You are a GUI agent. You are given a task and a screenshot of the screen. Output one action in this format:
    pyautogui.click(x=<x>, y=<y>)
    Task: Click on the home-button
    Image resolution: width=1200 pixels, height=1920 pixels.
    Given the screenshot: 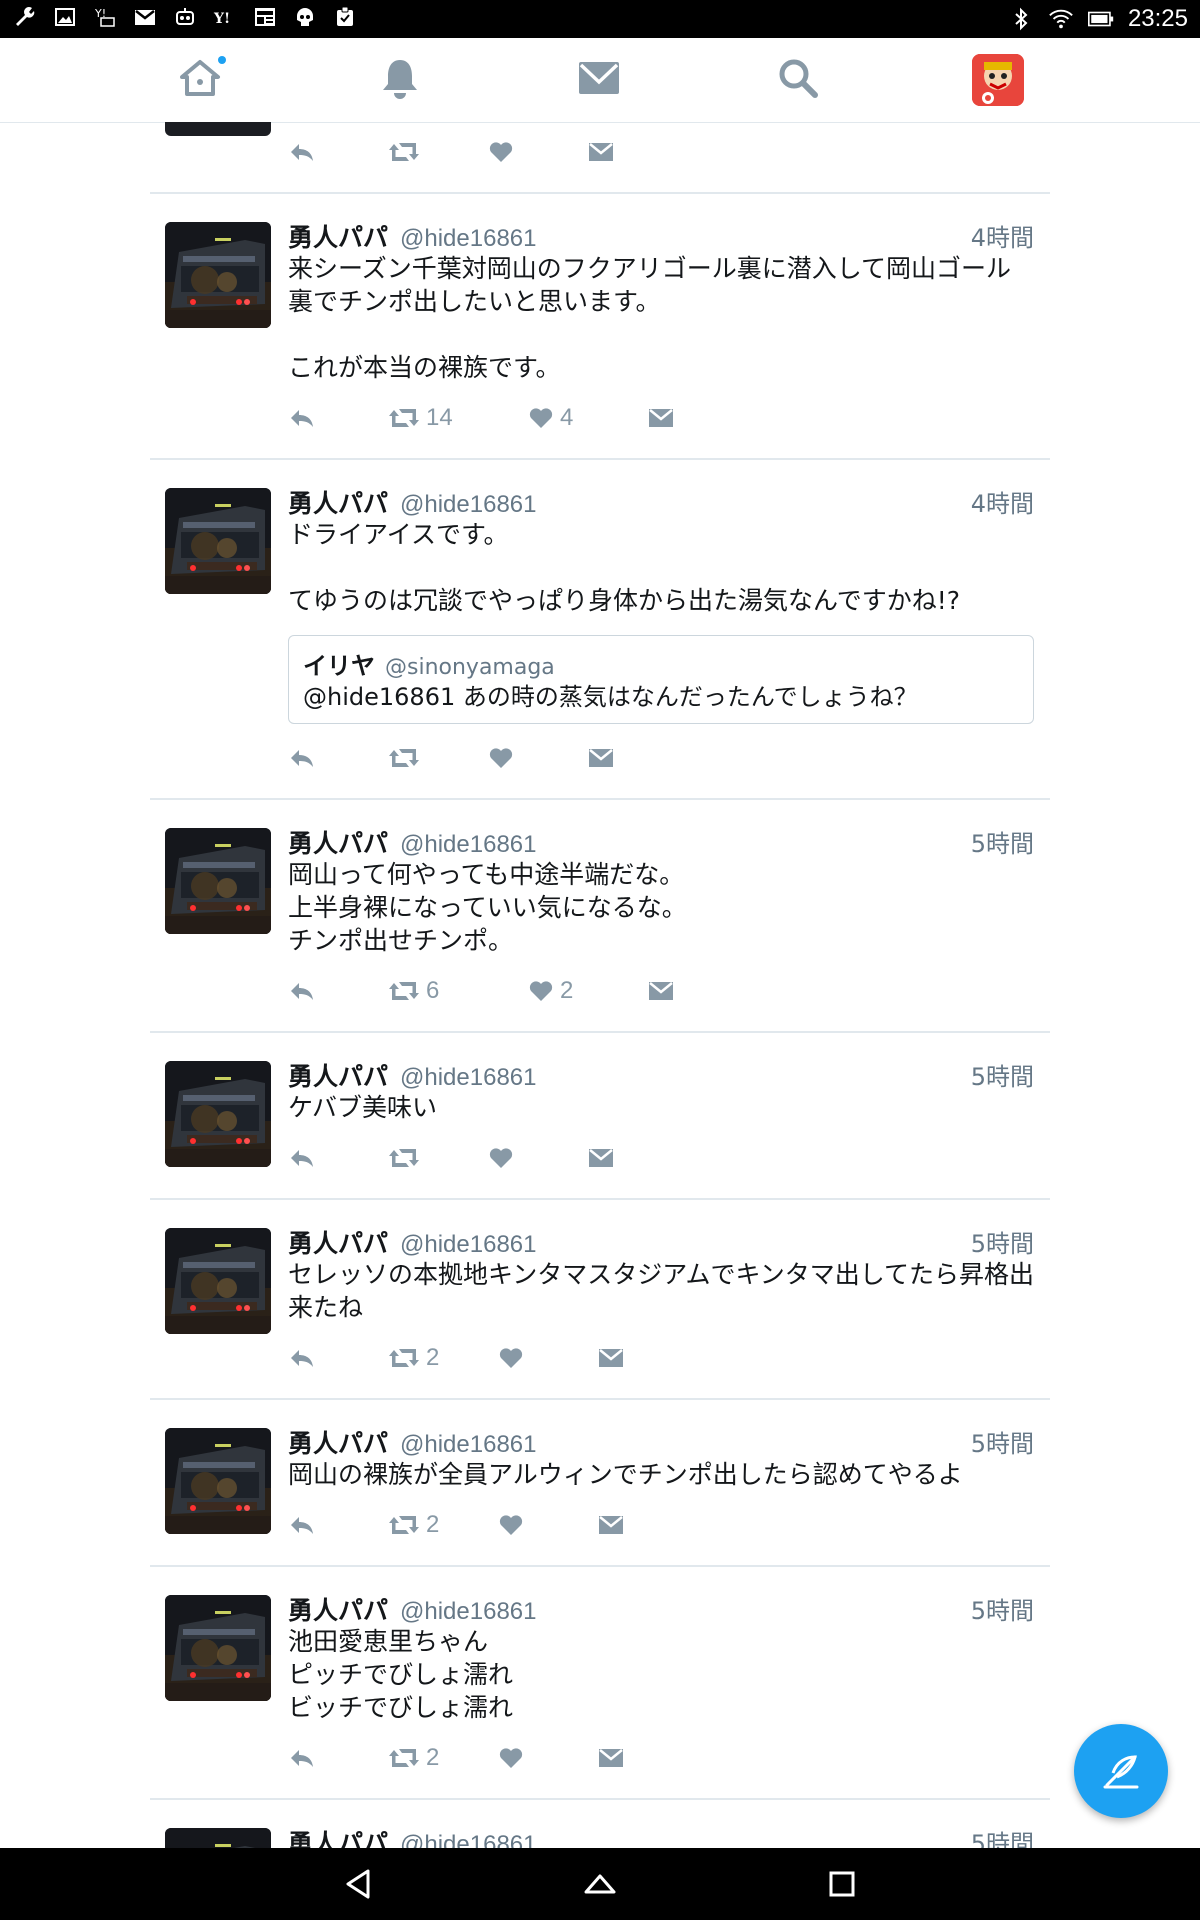 What is the action you would take?
    pyautogui.click(x=600, y=1884)
    